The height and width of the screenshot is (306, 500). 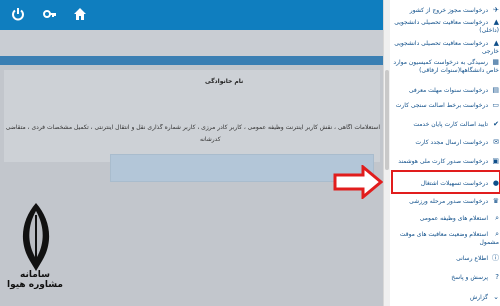 I want to click on highlight-box, so click(x=445, y=182).